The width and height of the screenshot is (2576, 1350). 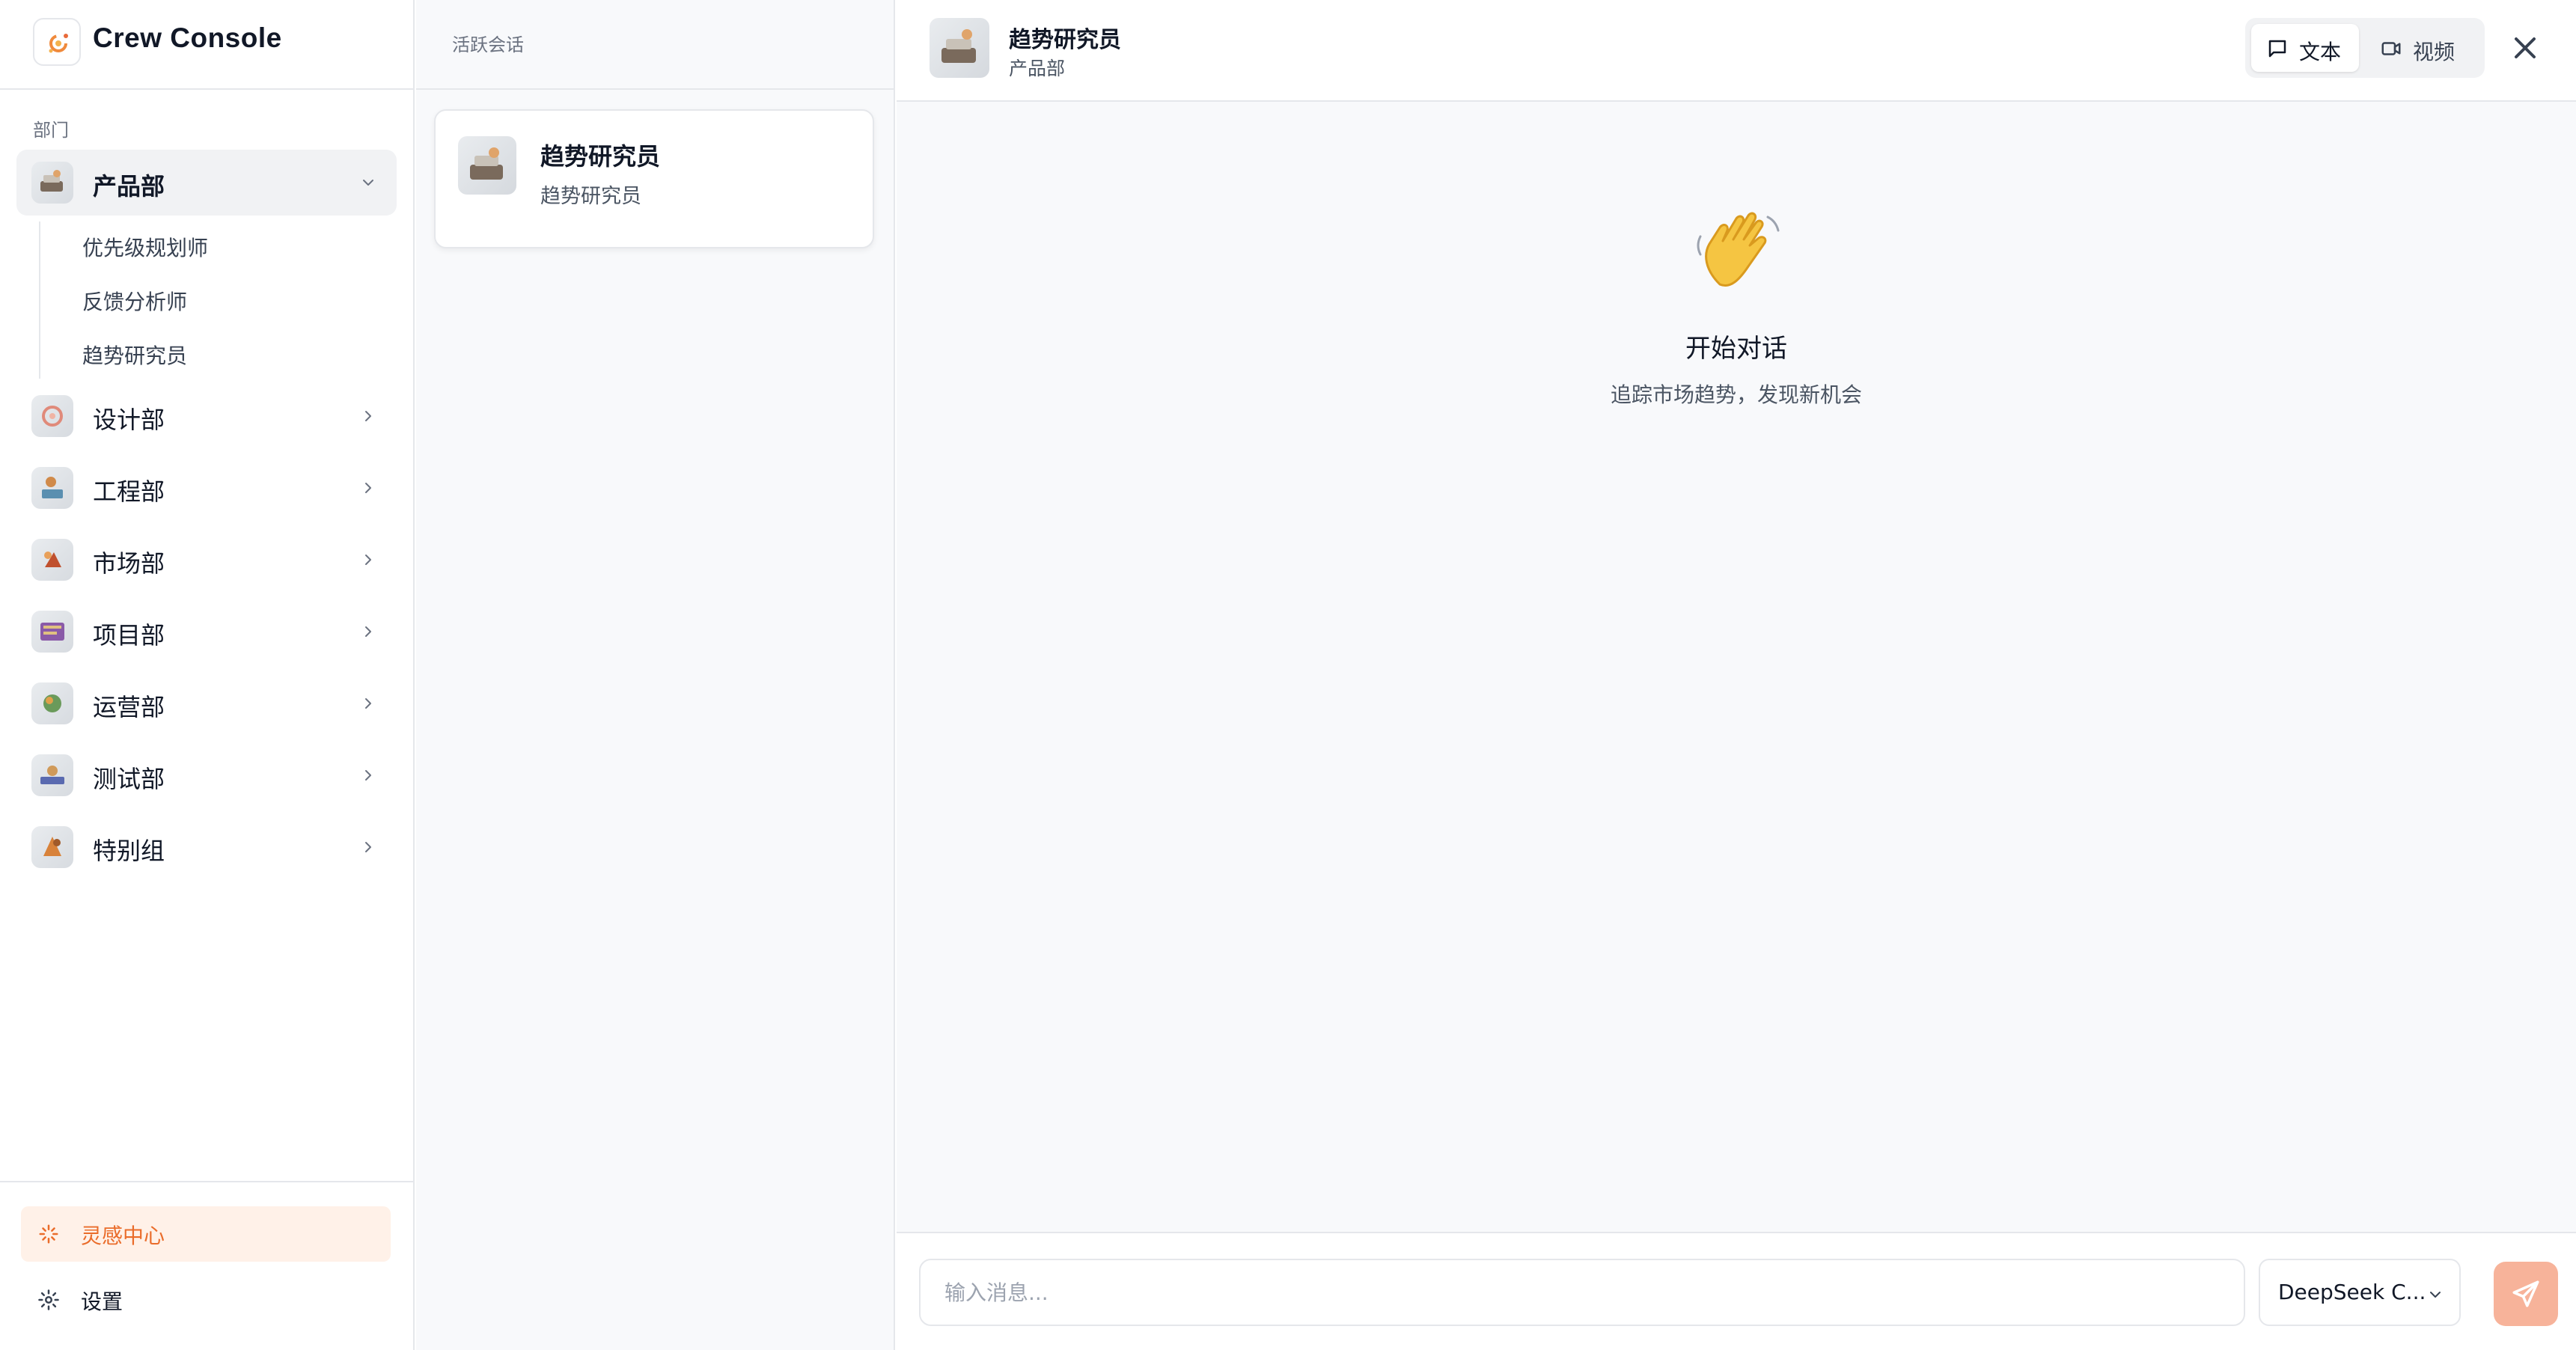 What do you see at coordinates (52, 775) in the screenshot?
I see `dept-testing-avatar` at bounding box center [52, 775].